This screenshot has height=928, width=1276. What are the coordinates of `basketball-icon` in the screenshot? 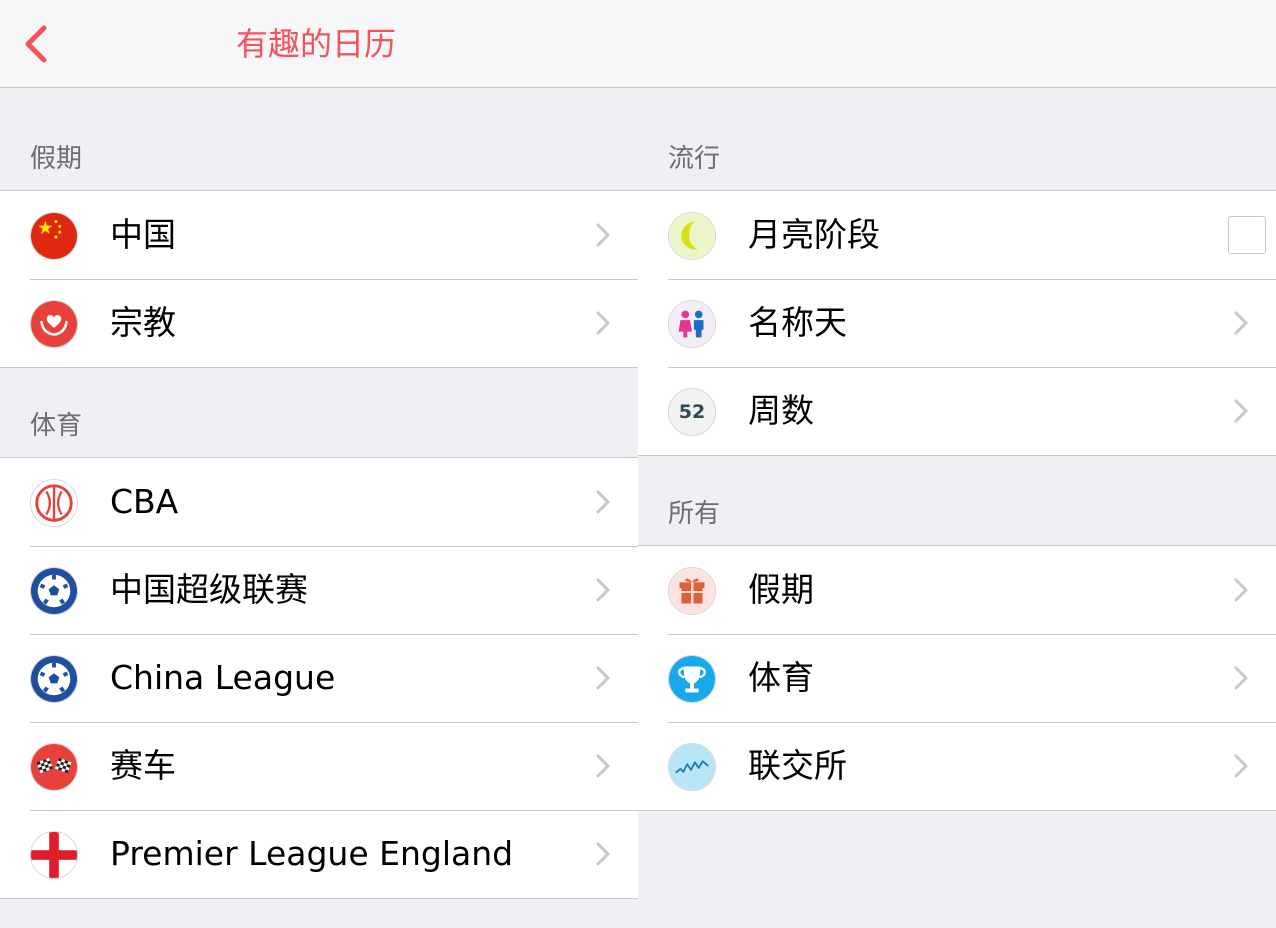 It's located at (54, 503).